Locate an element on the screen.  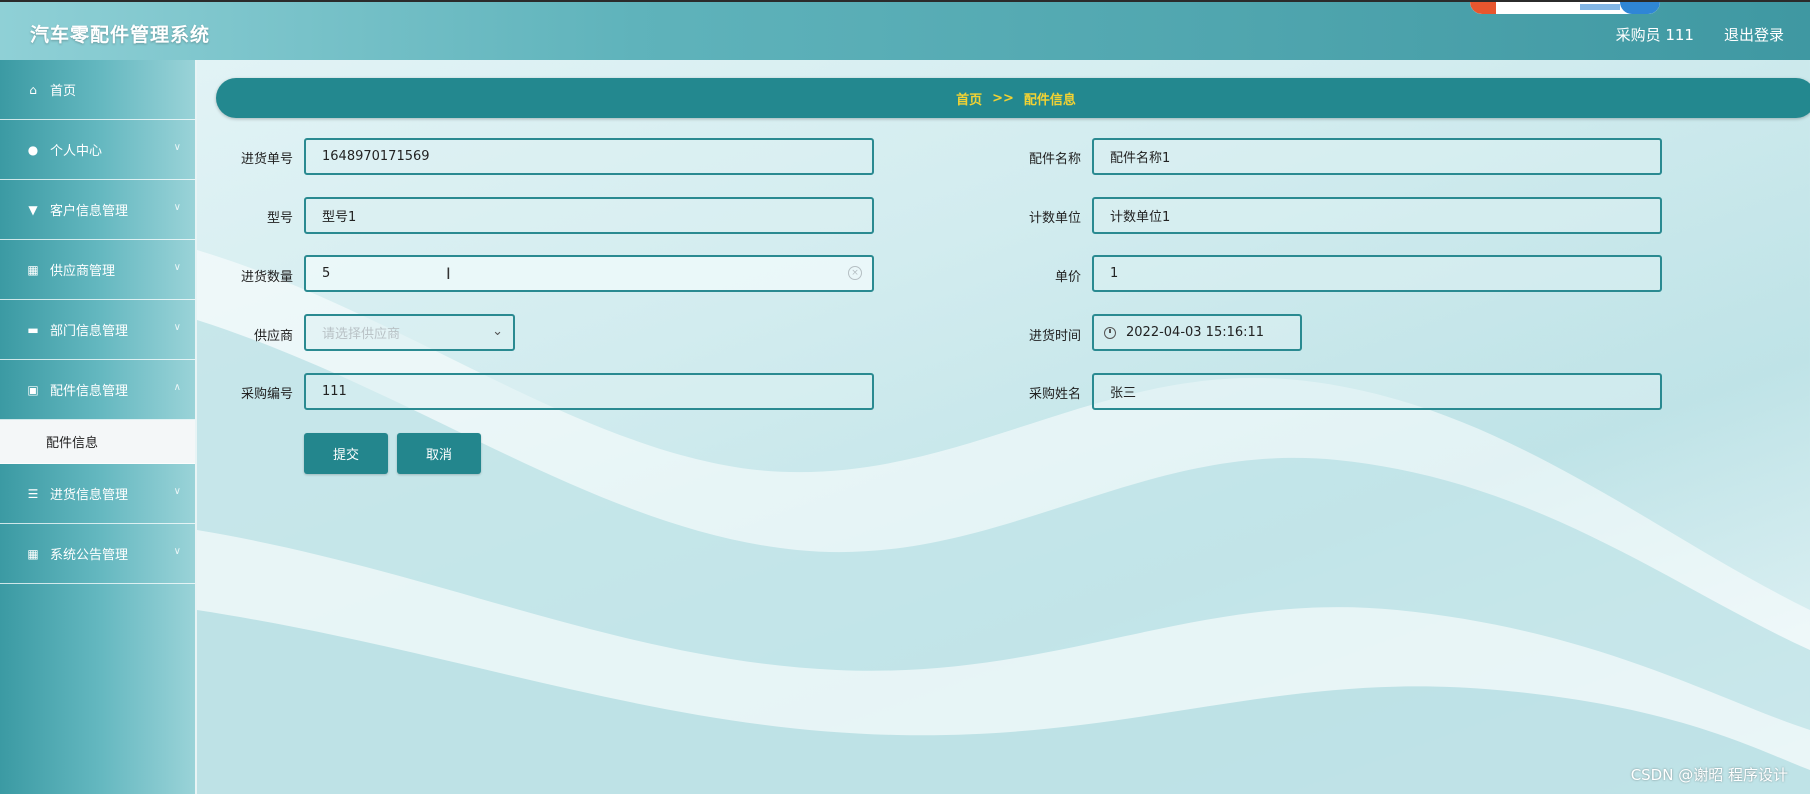
purchase-no-input: 1648970171569 is located at coordinates (589, 156).